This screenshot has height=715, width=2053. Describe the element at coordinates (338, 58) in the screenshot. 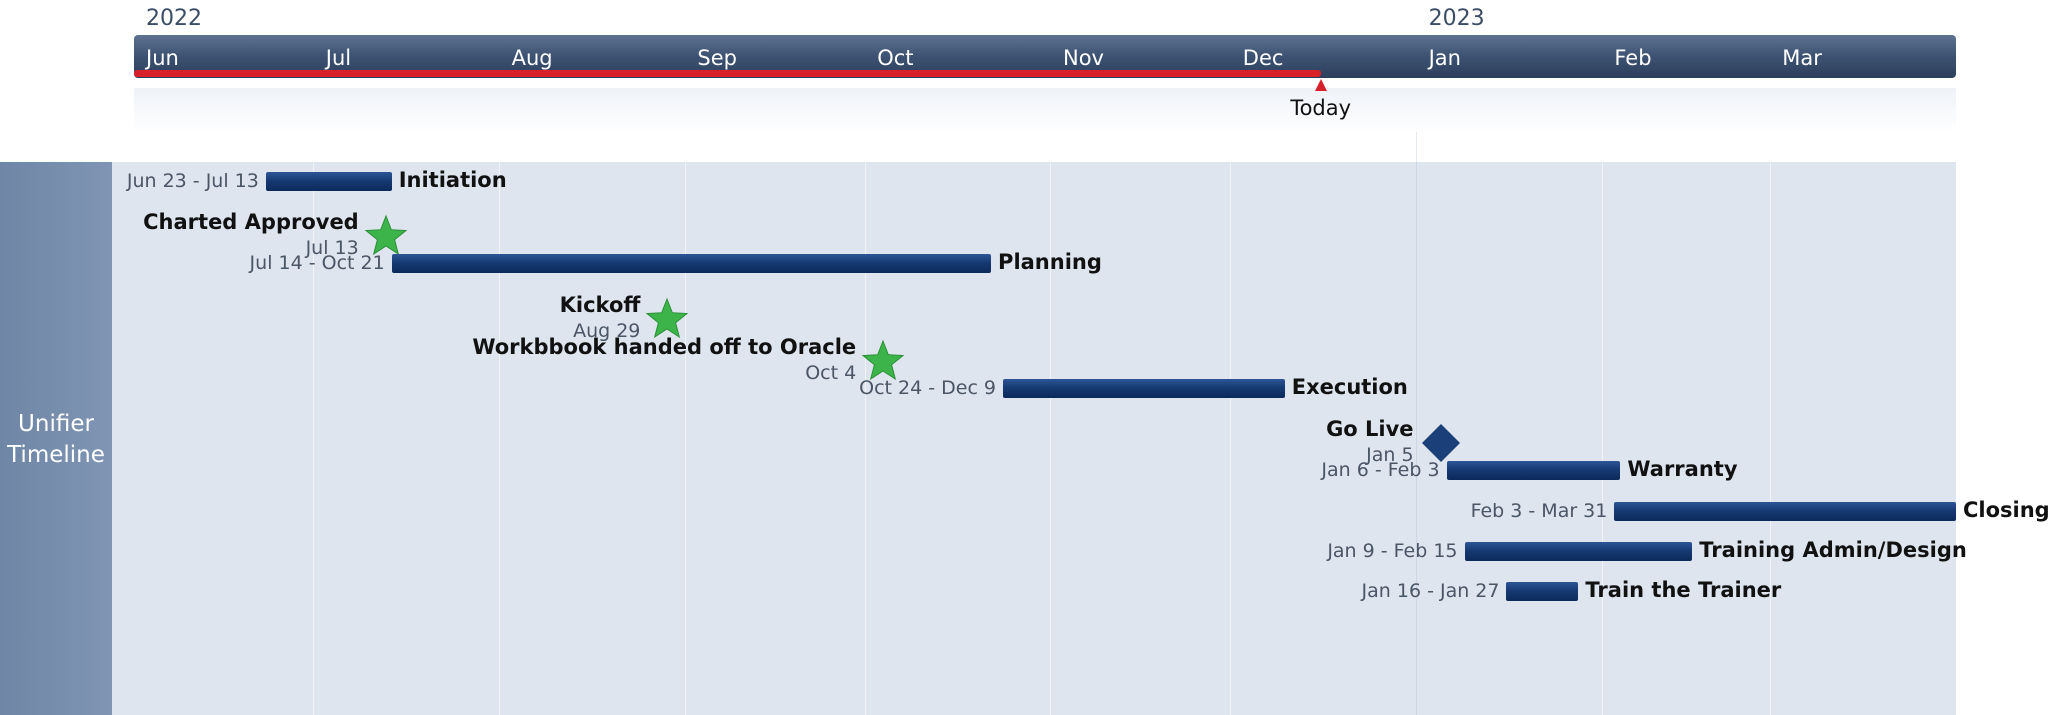

I see `month-label: Jul` at that location.